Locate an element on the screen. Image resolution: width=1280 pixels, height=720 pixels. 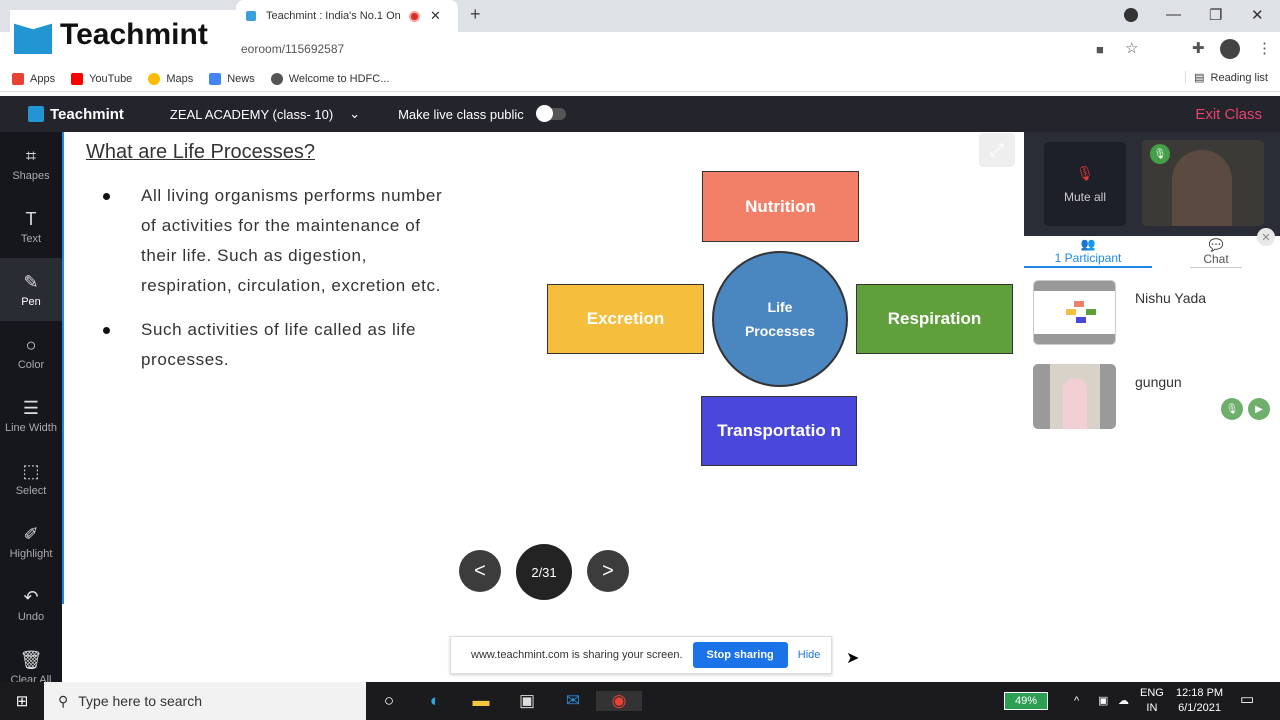
time: 12:18 PM is located at coordinates (1200, 693).